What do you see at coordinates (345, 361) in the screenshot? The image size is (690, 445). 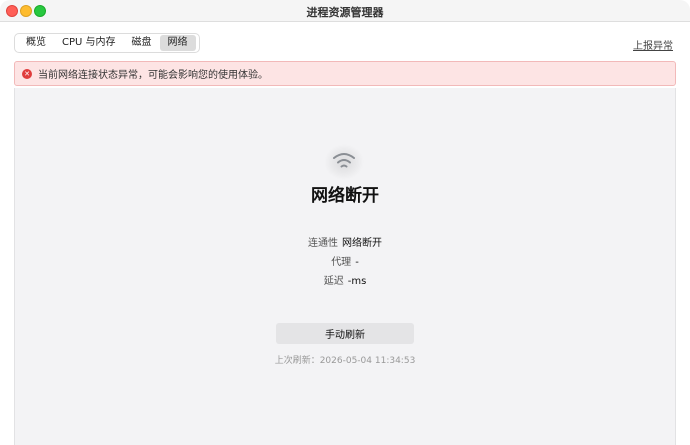 I see `last-refresh-time: 上次刷新：2026-05-04 11:34:53` at bounding box center [345, 361].